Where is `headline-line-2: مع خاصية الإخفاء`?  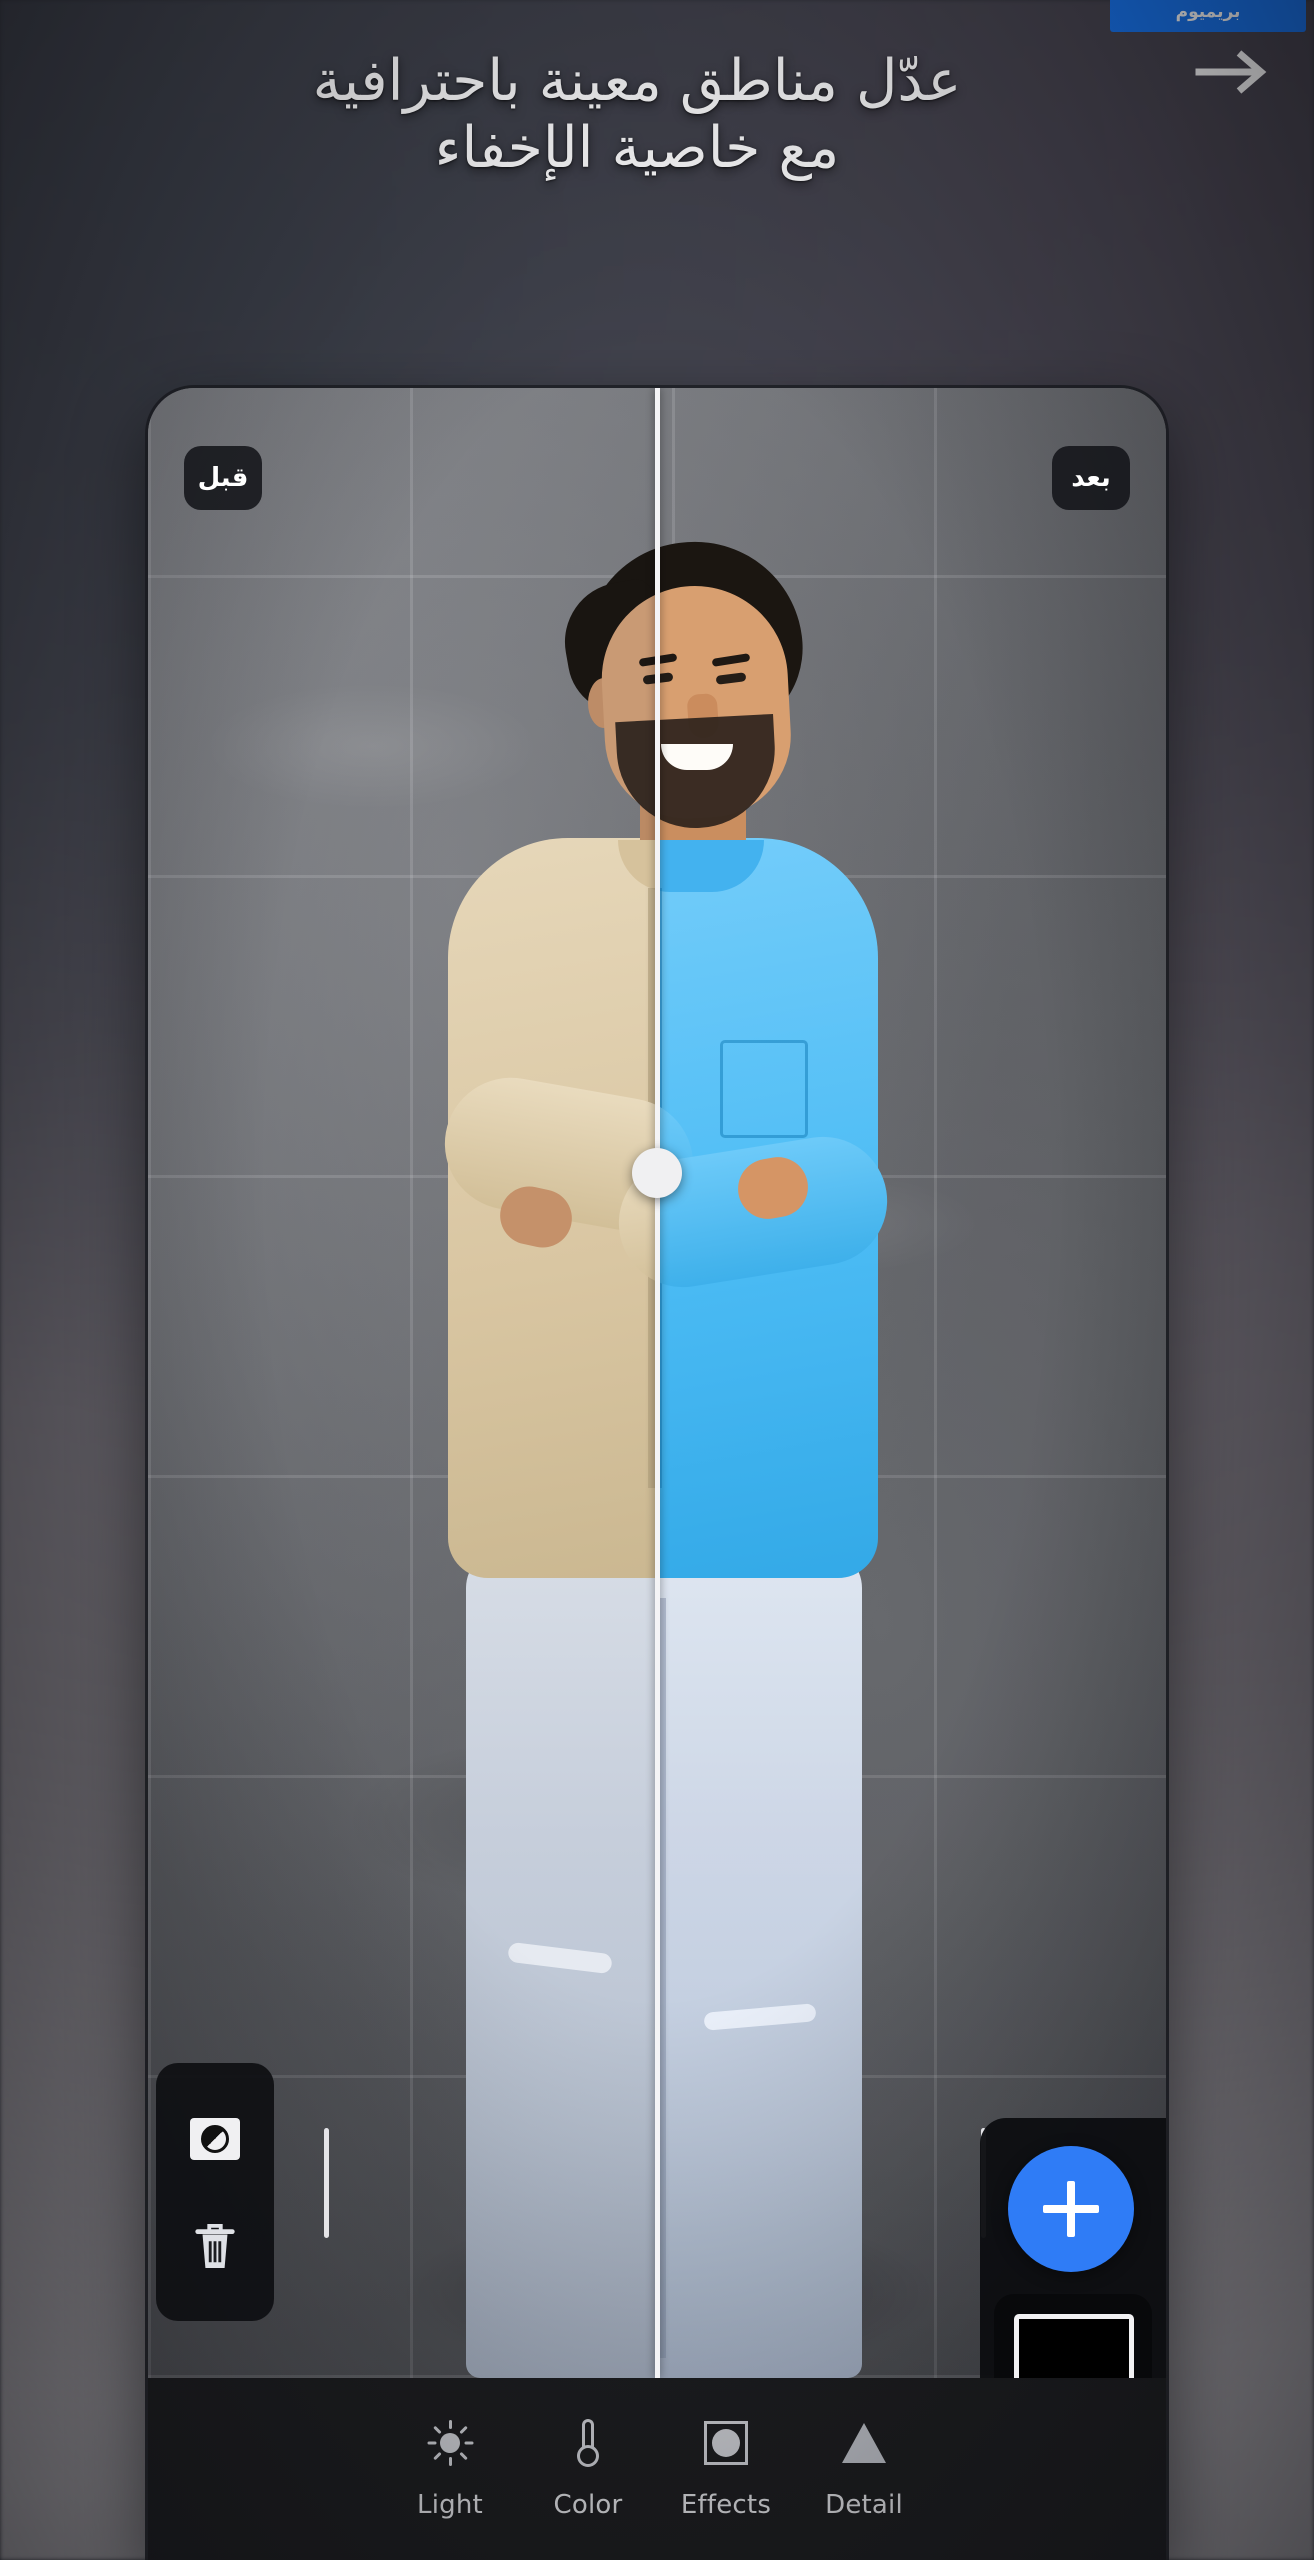
headline-line-2: مع خاصية الإخفاء is located at coordinates (637, 147).